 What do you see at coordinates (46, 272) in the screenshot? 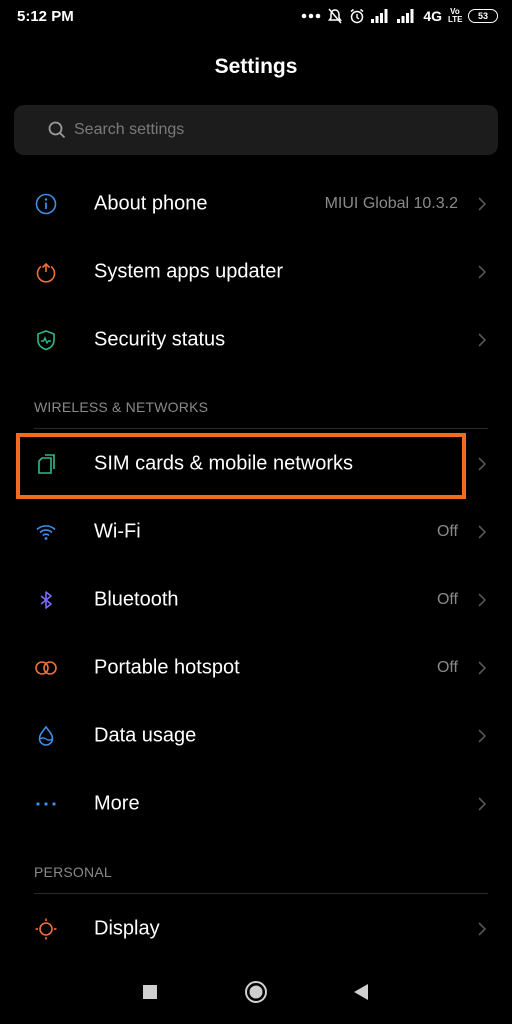
I see `update-arrow-icon` at bounding box center [46, 272].